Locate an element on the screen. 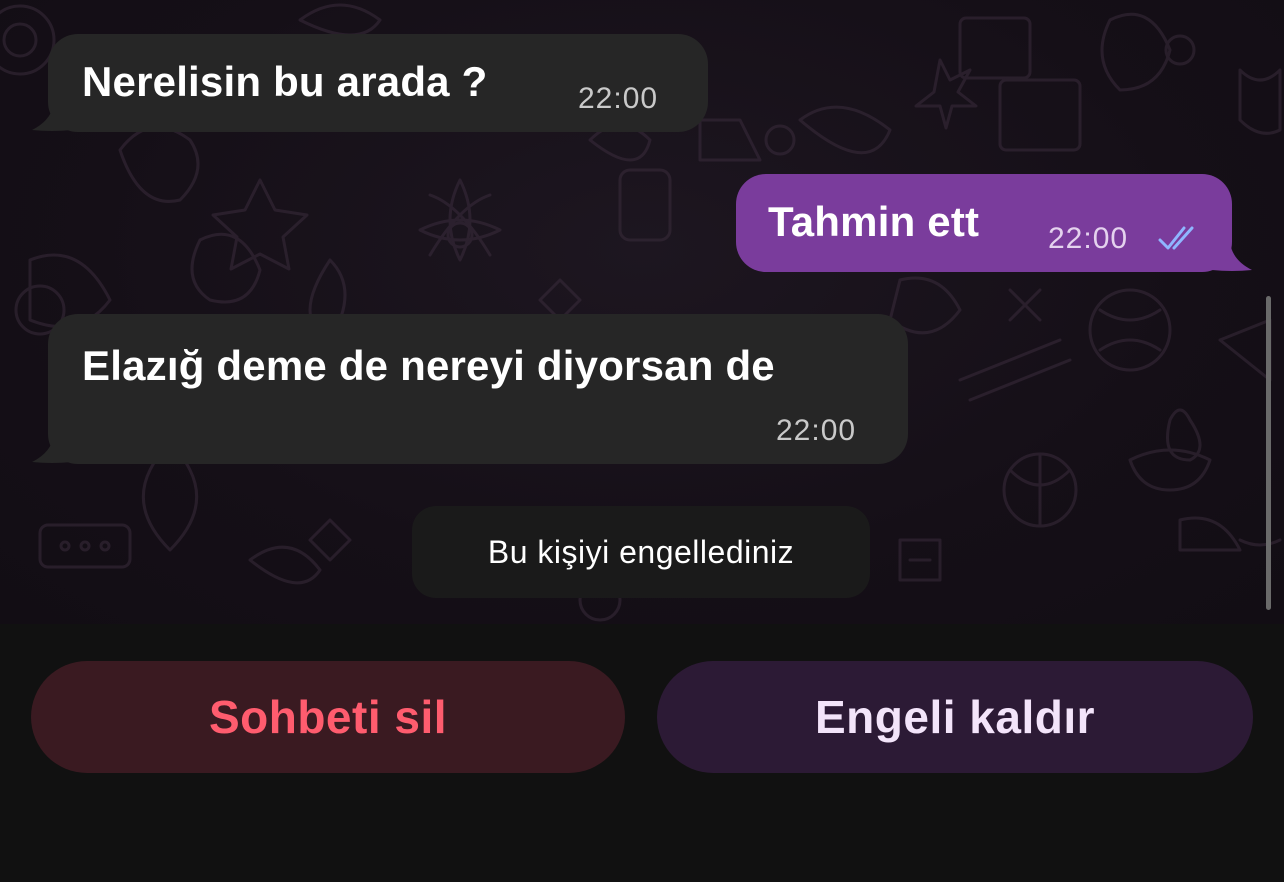  double-check-icon is located at coordinates (1176, 238).